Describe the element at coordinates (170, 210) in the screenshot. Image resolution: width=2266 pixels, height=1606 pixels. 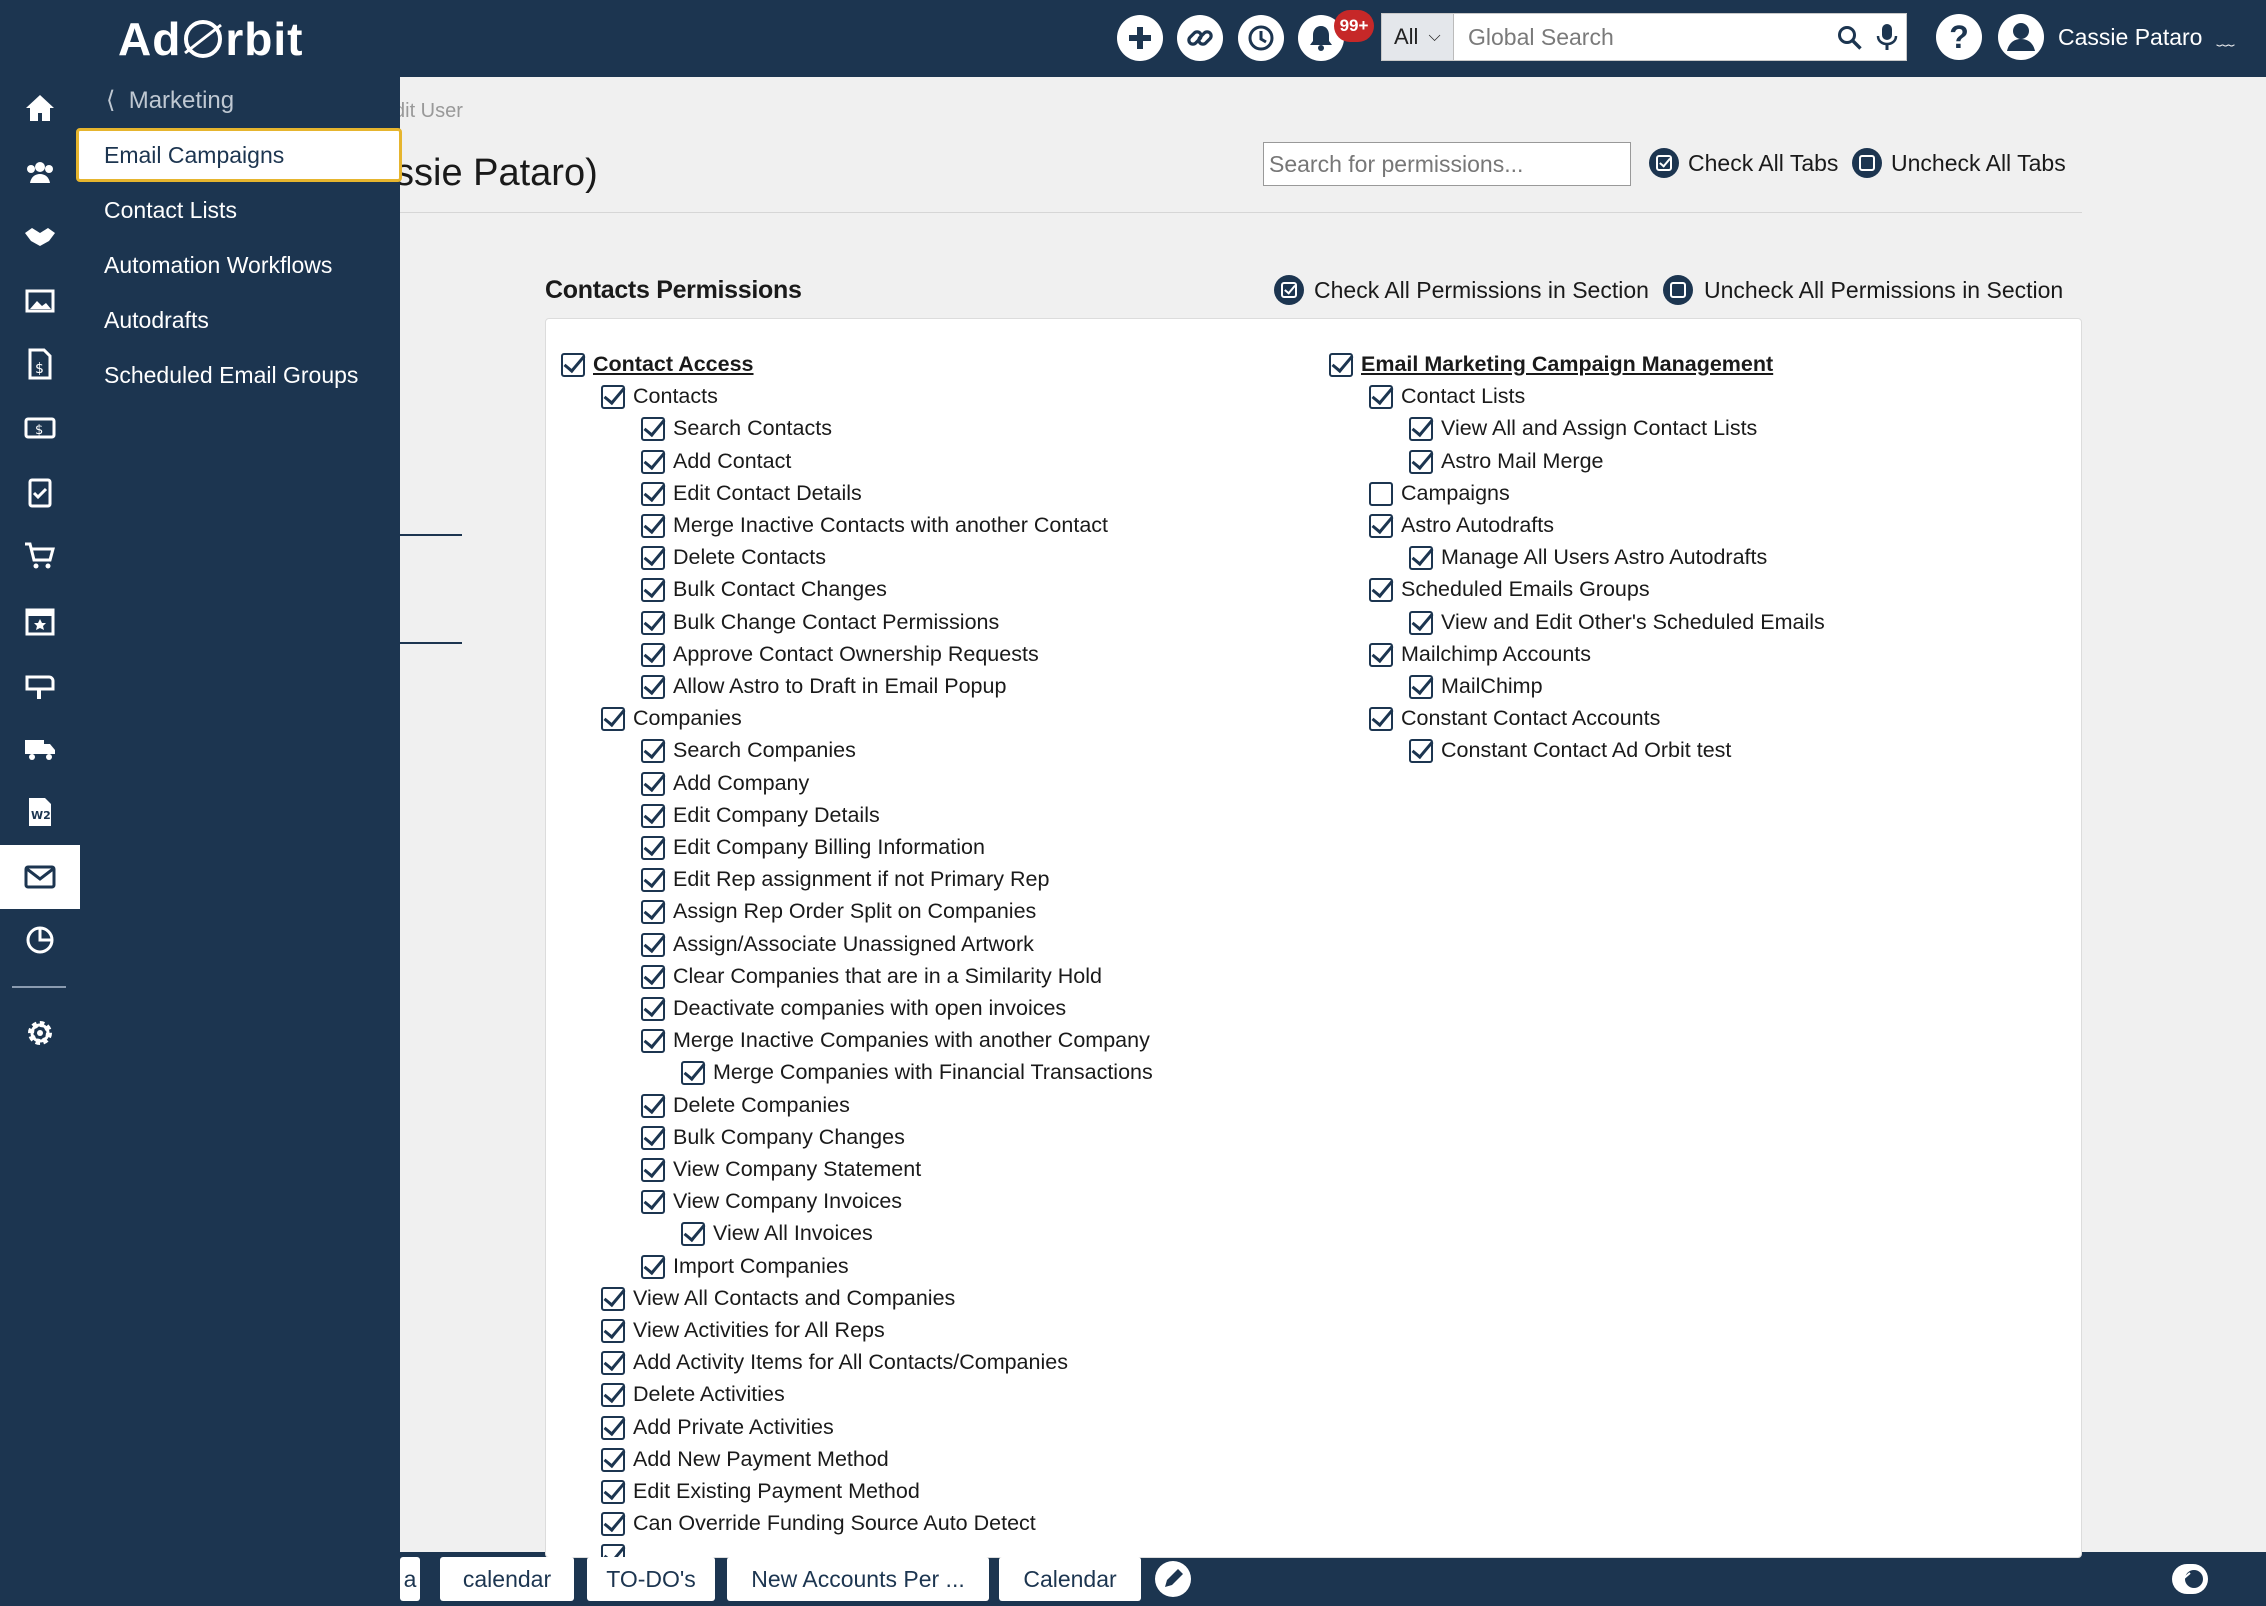
I see `menu-item-contact-lists: Contact Lists` at that location.